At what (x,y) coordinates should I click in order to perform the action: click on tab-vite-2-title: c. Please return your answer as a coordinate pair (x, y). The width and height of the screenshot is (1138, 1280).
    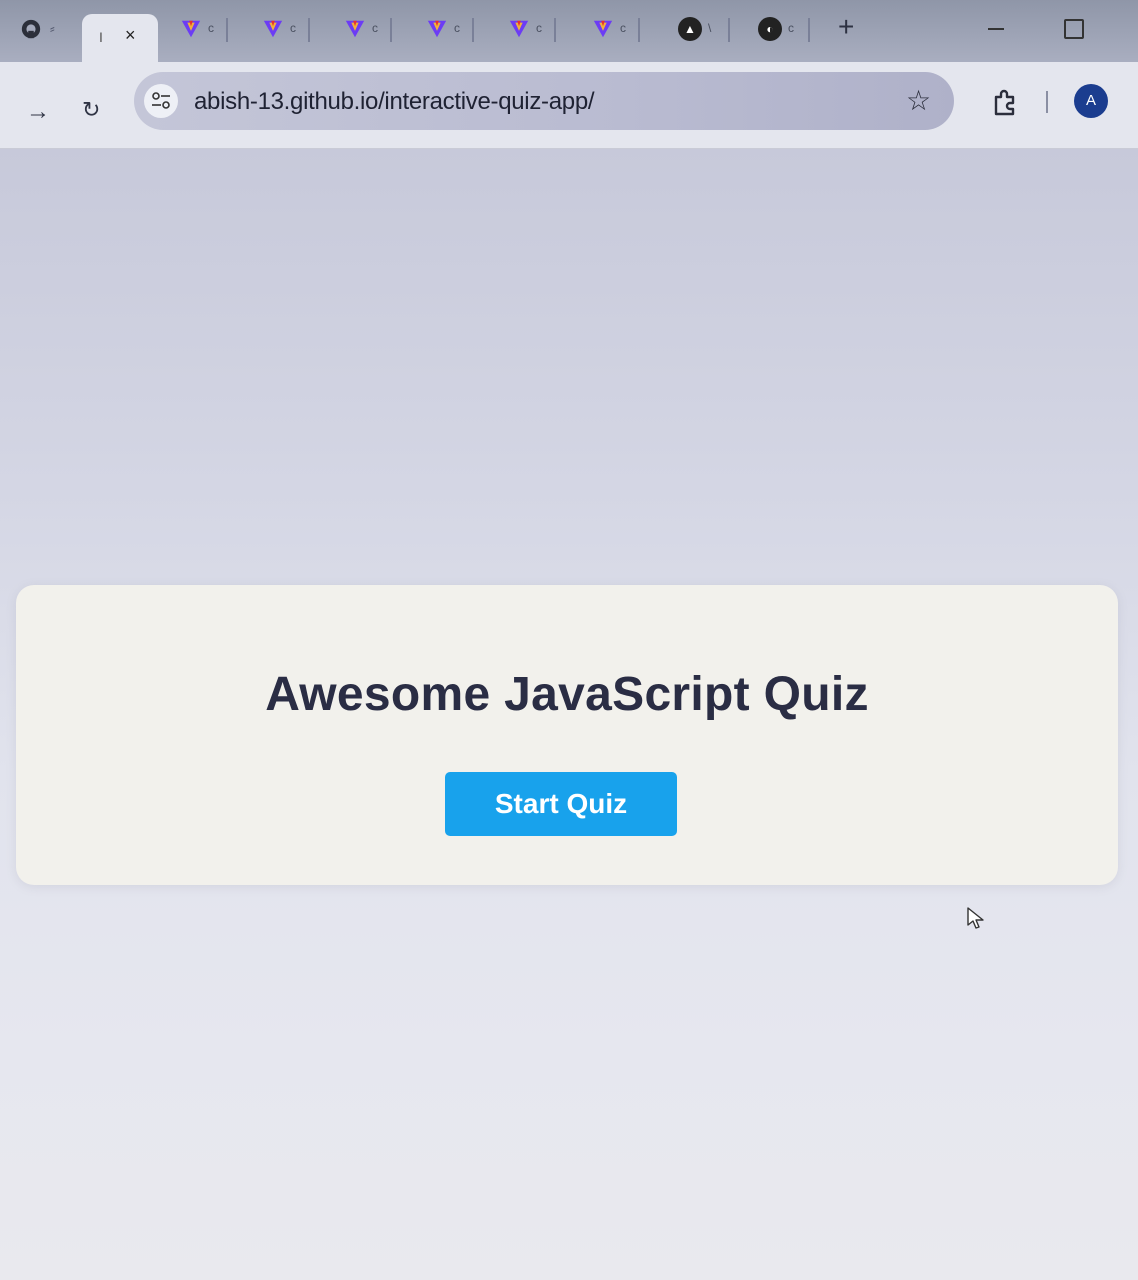
    Looking at the image, I should click on (293, 28).